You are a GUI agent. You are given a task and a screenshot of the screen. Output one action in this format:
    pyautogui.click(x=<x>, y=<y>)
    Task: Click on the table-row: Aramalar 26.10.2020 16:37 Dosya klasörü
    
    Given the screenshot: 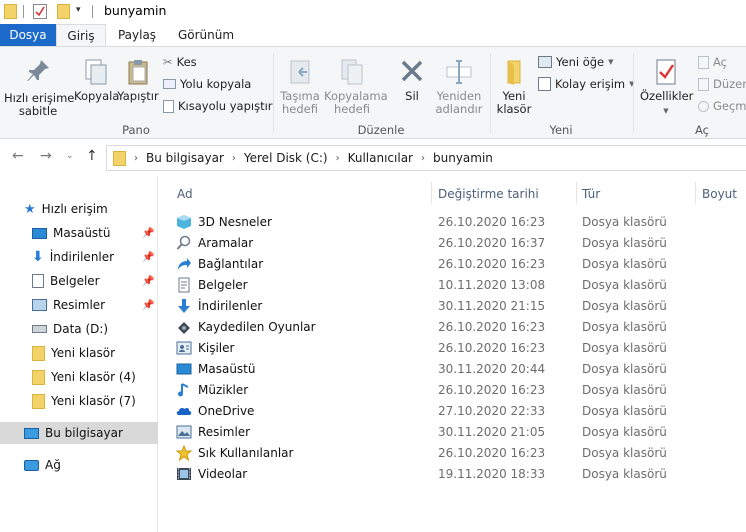 What is the action you would take?
    pyautogui.click(x=452, y=243)
    